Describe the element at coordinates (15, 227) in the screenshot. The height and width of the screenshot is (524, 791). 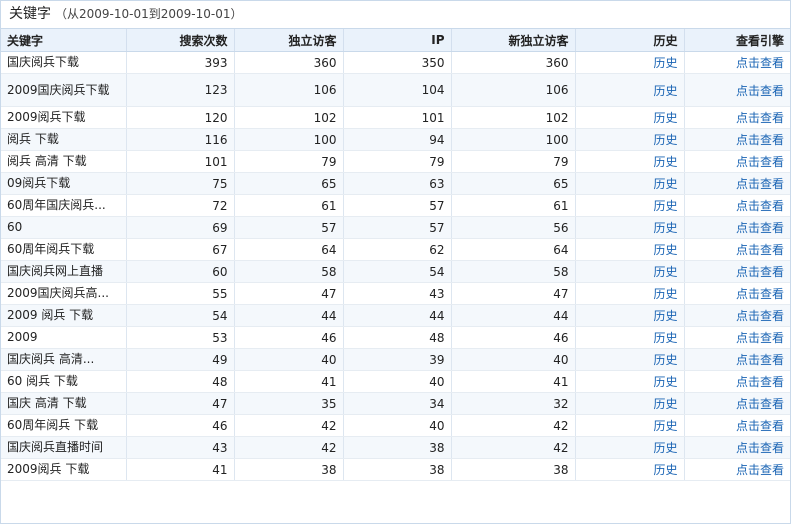
I see `keyword-text: 60` at that location.